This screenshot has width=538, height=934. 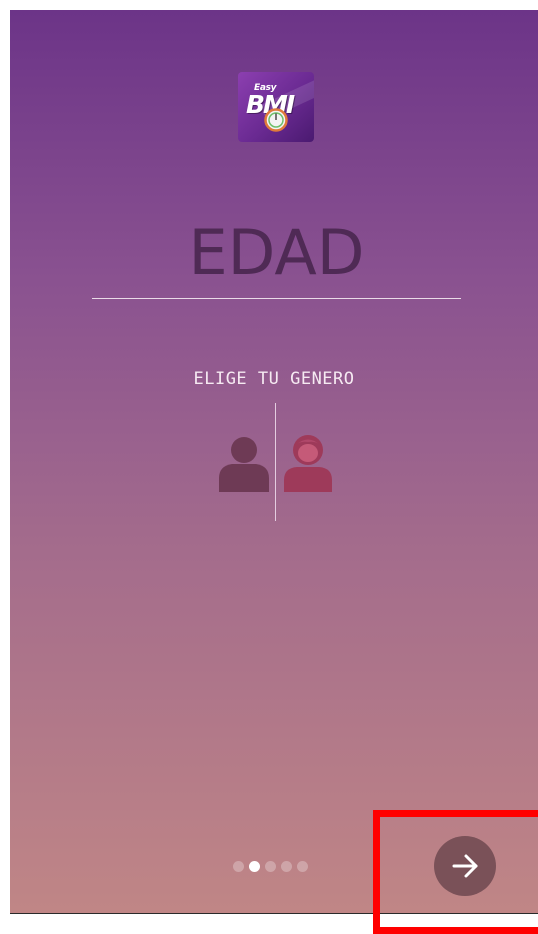 I want to click on male-gender-button, so click(x=244, y=462).